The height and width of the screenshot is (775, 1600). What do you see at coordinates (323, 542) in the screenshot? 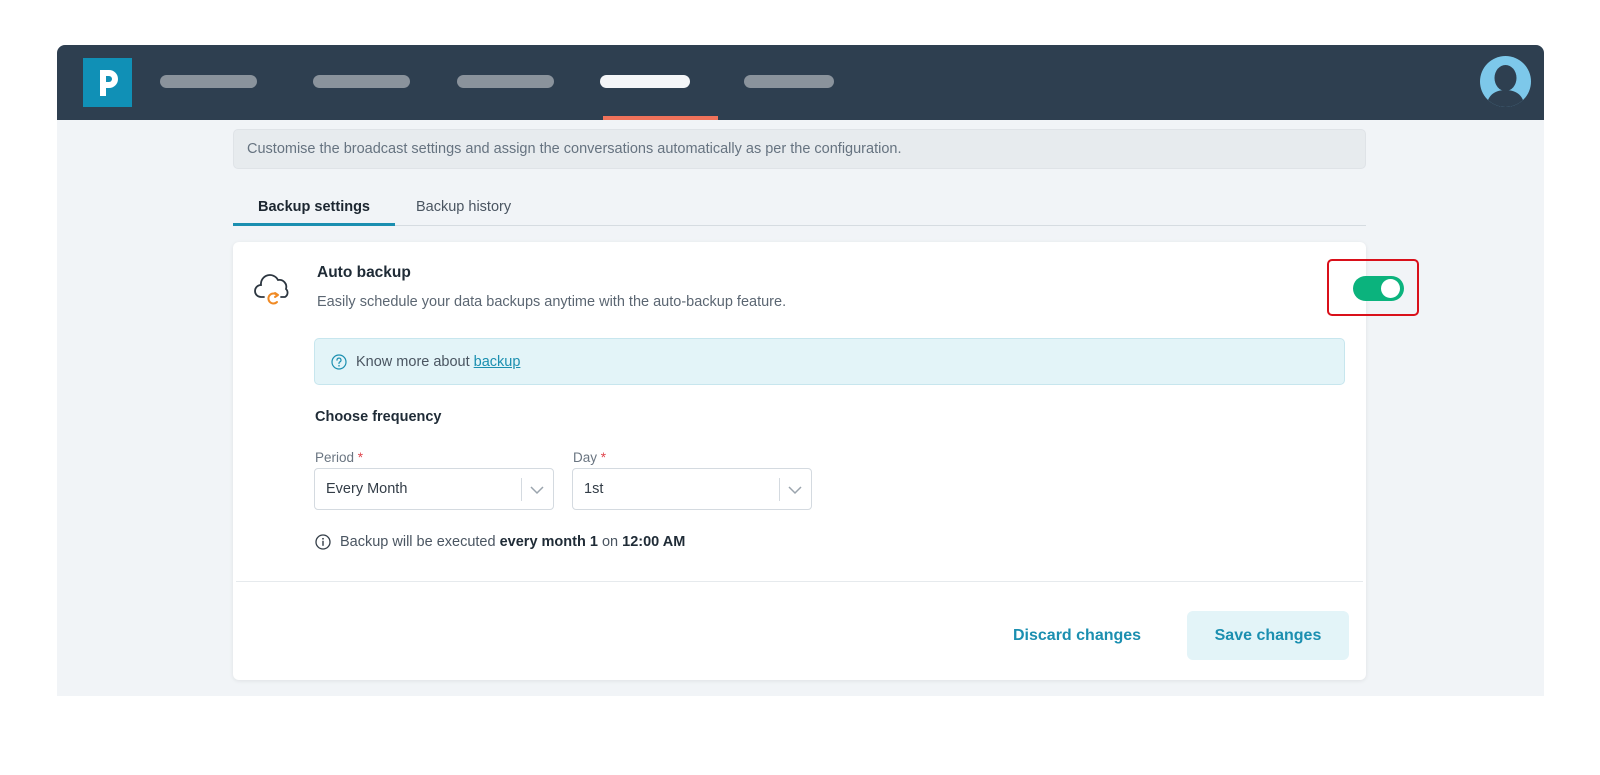
I see `info-circle-icon` at bounding box center [323, 542].